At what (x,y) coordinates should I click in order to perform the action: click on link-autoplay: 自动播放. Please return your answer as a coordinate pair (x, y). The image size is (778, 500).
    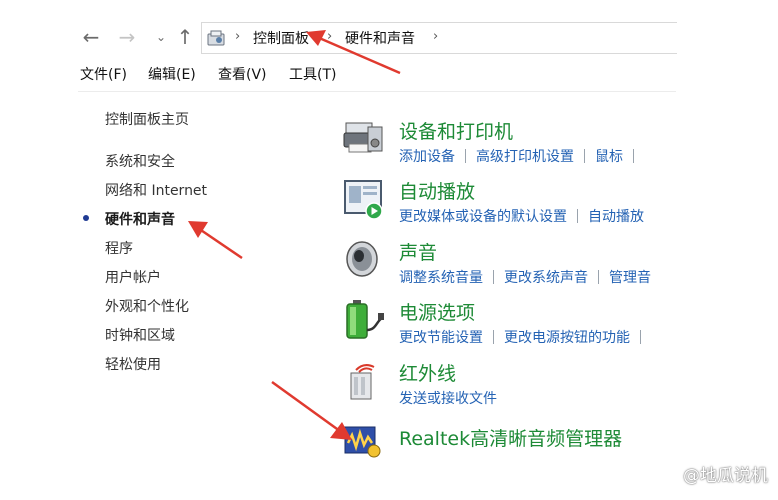
    Looking at the image, I should click on (616, 217).